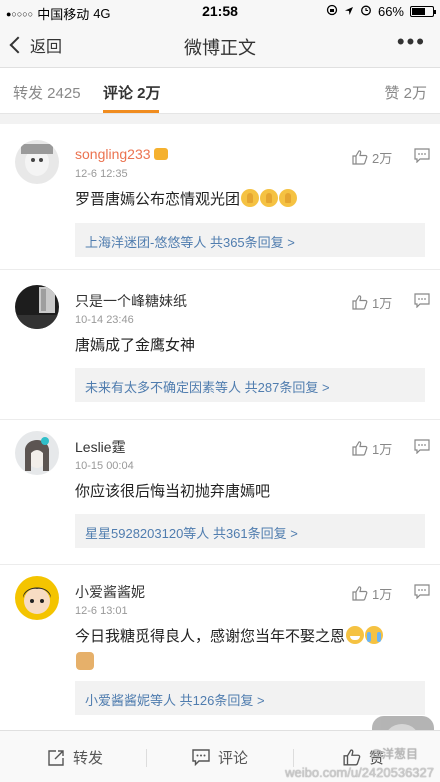 This screenshot has height=782, width=440. I want to click on reply-summary: 星星5928203120等人 共361条回复 >, so click(250, 531).